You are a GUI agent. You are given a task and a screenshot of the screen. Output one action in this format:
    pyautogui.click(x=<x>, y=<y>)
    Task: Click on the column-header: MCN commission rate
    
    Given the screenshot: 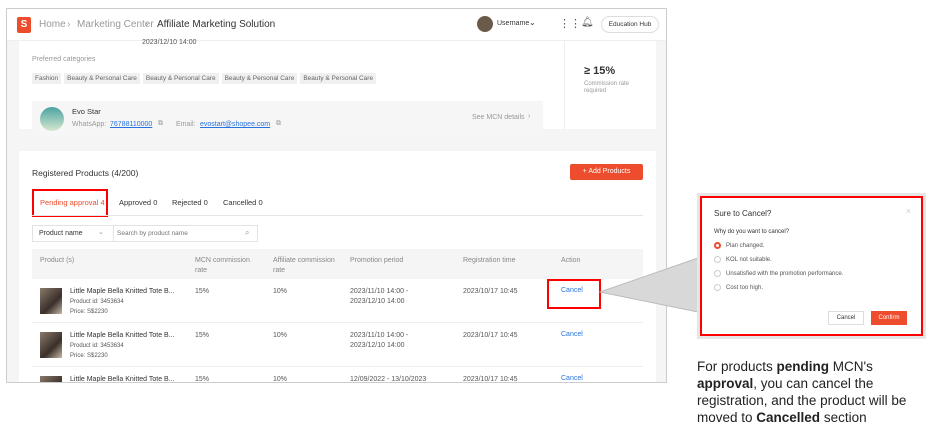 What is the action you would take?
    pyautogui.click(x=222, y=265)
    